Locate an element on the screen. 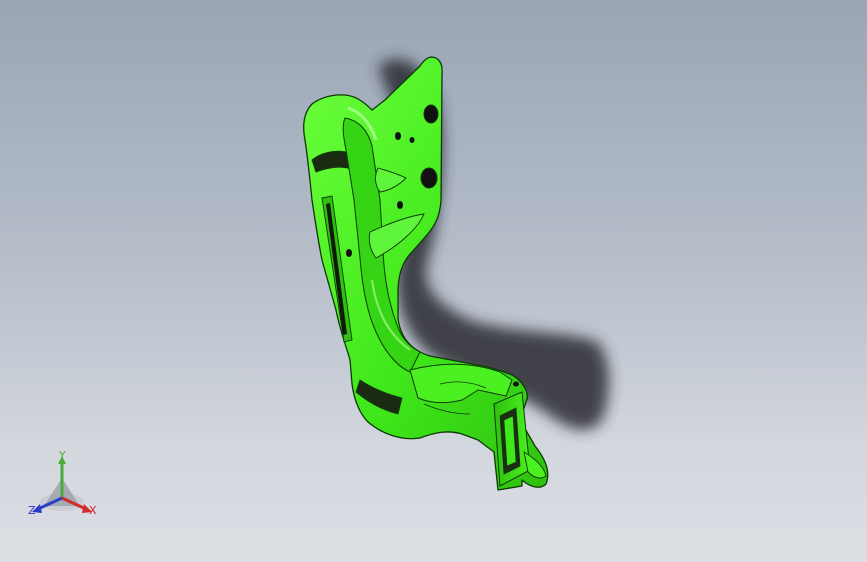 Image resolution: width=867 pixels, height=562 pixels. tab-hole is located at coordinates (516, 384).